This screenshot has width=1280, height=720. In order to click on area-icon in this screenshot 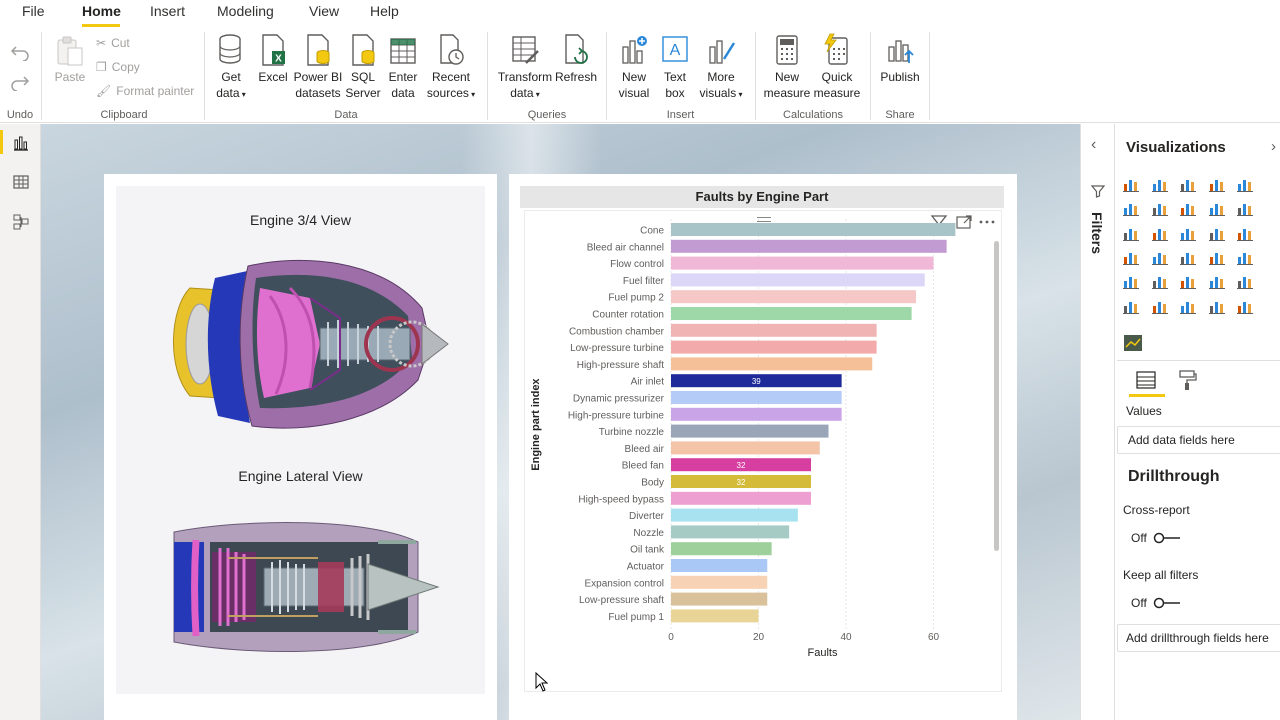, I will do `click(1160, 208)`.